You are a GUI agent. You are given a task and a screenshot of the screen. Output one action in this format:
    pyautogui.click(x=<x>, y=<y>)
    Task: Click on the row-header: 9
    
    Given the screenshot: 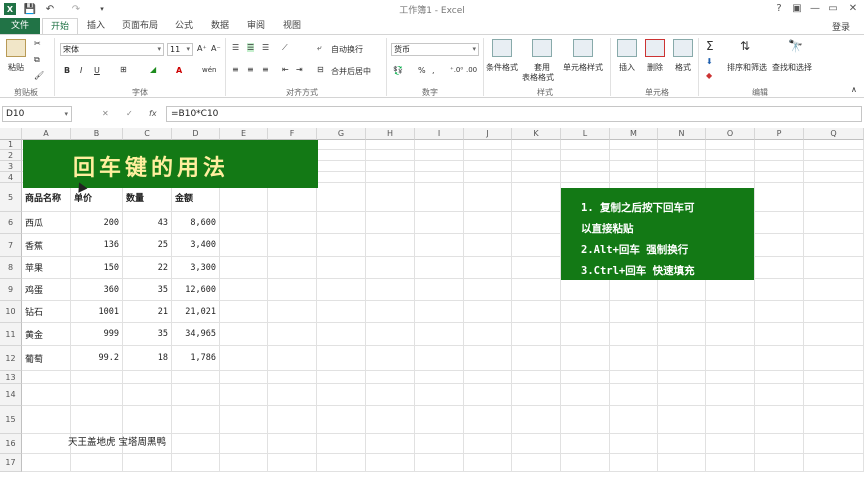 What is the action you would take?
    pyautogui.click(x=11, y=290)
    